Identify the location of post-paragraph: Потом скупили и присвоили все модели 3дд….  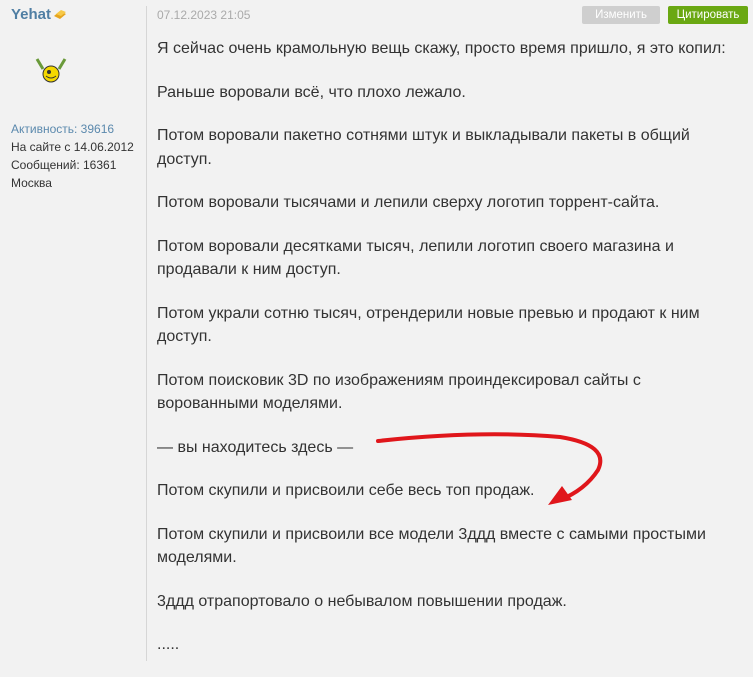
(431, 546).